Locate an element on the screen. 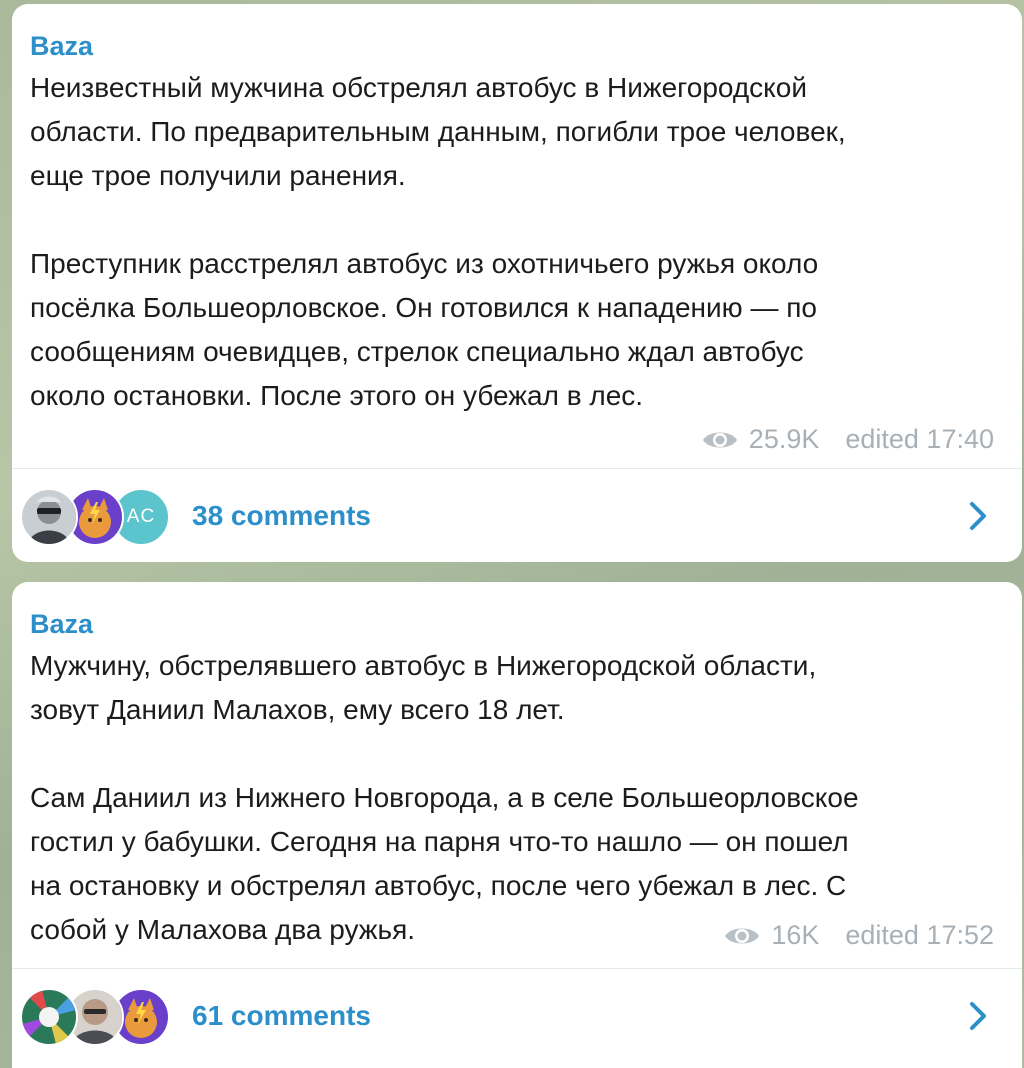 The width and height of the screenshot is (1024, 1068). comments-count: 38 comments is located at coordinates (578, 516).